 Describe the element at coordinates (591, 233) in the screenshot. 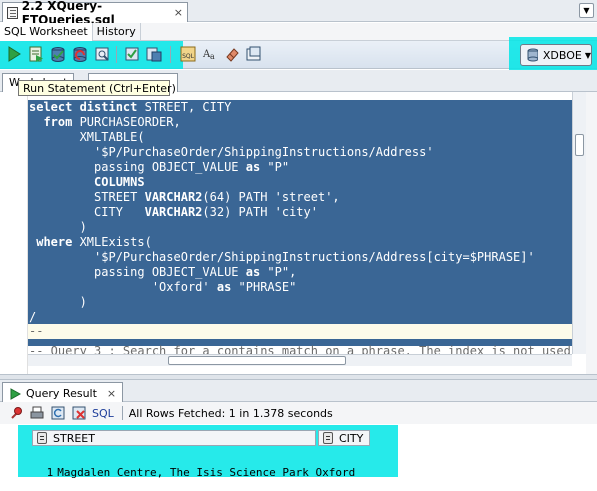

I see `editor-right-strip` at that location.